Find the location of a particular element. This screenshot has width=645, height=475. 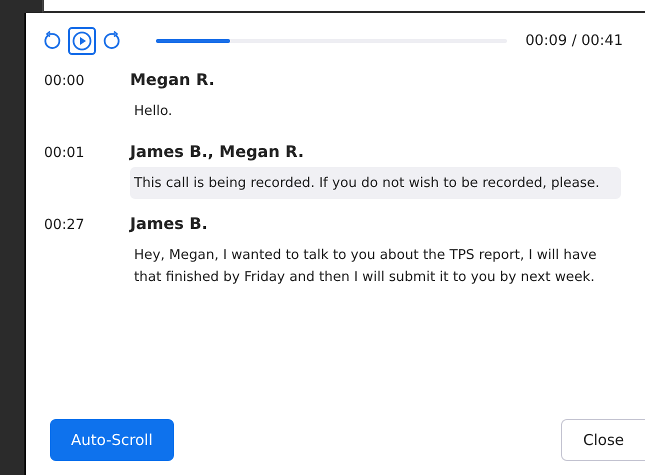

rewind-icon is located at coordinates (52, 41).